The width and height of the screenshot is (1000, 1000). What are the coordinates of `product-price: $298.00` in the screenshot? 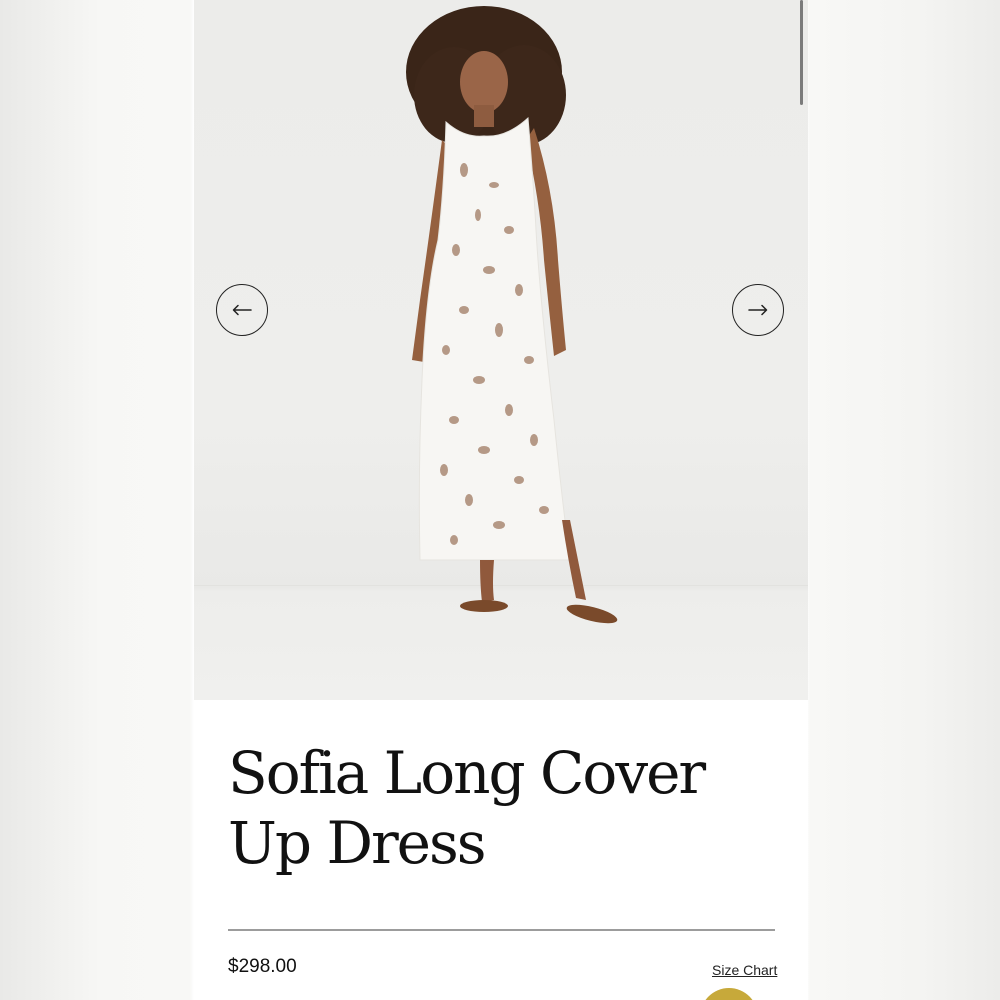 It's located at (262, 966).